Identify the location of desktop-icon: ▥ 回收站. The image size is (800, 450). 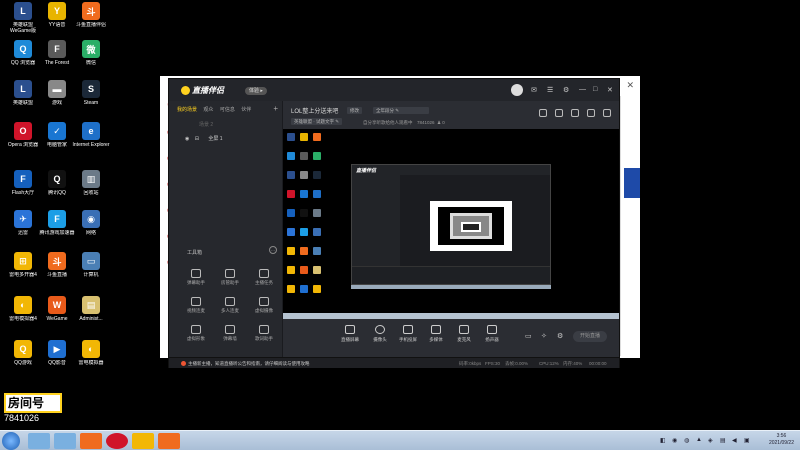
(91, 183).